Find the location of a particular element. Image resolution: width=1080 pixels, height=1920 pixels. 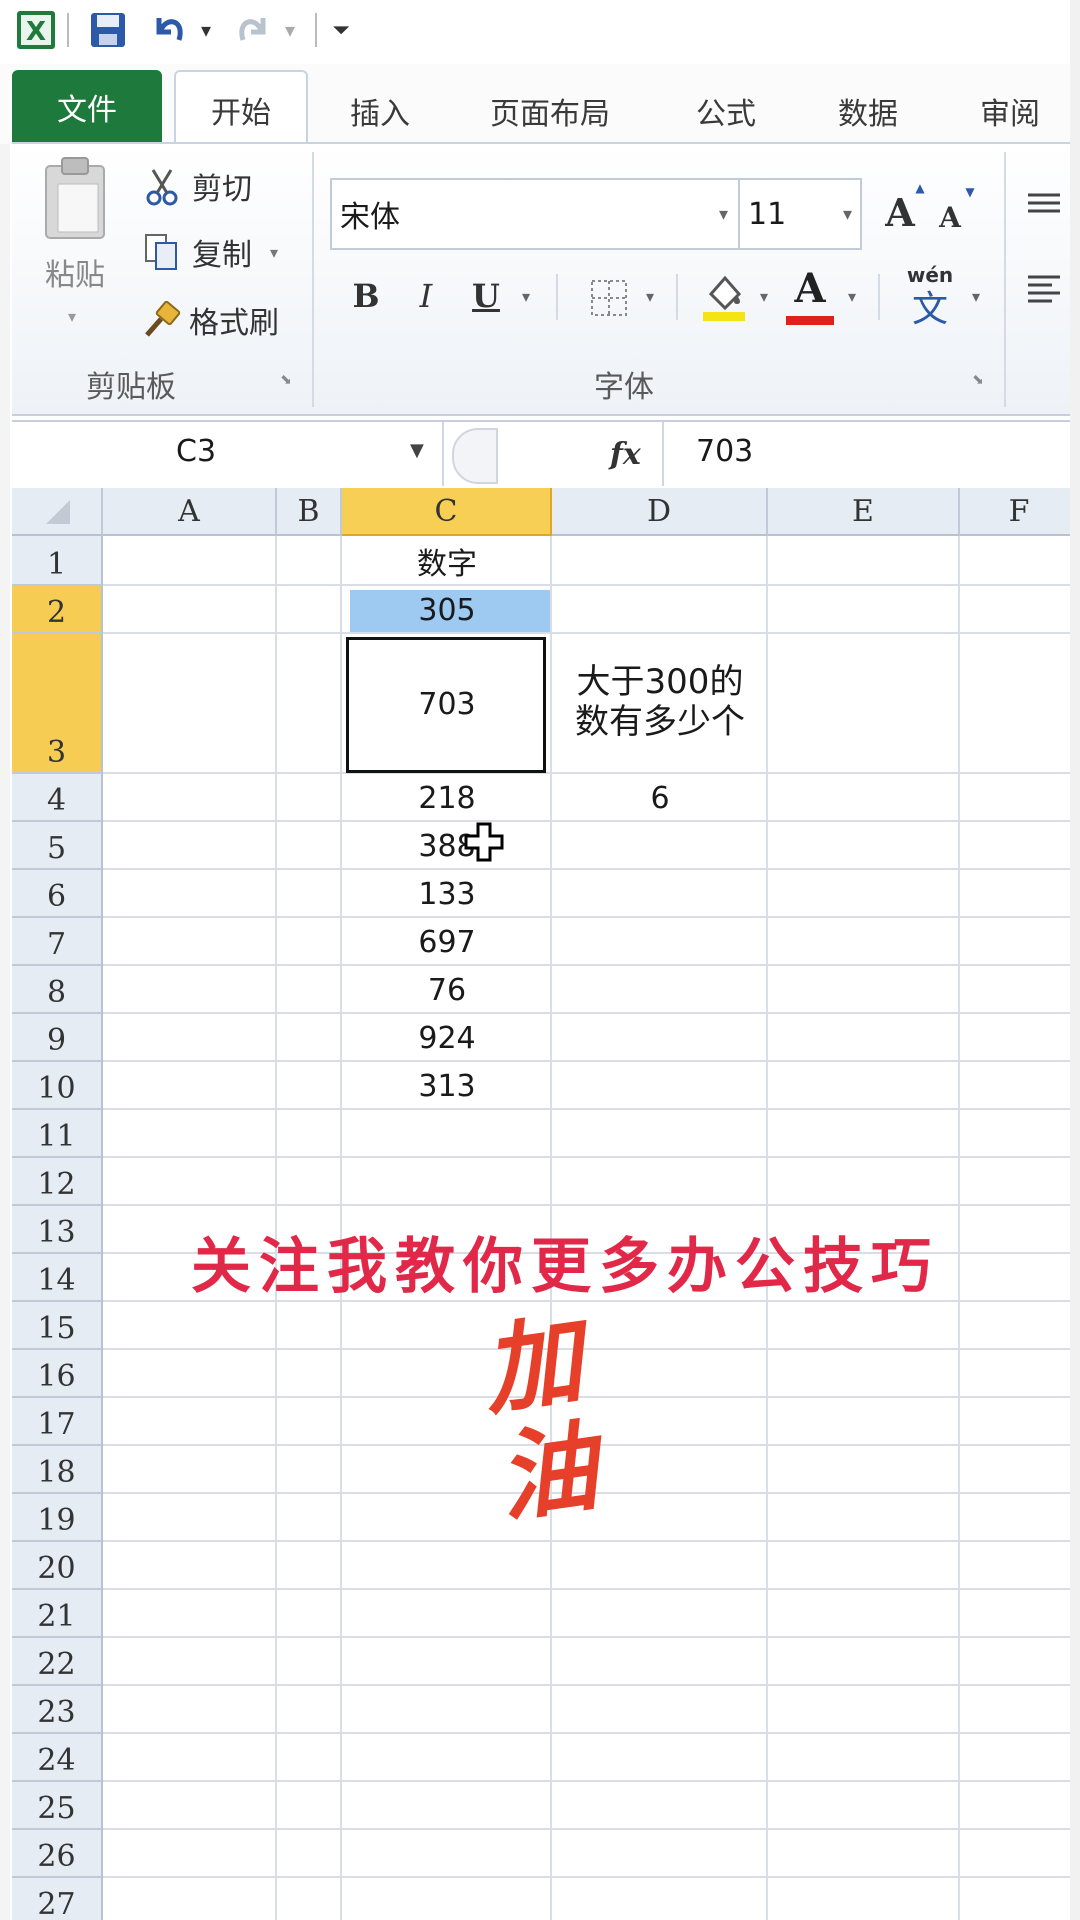

undo-dropdown-icon: ▾ is located at coordinates (206, 30).